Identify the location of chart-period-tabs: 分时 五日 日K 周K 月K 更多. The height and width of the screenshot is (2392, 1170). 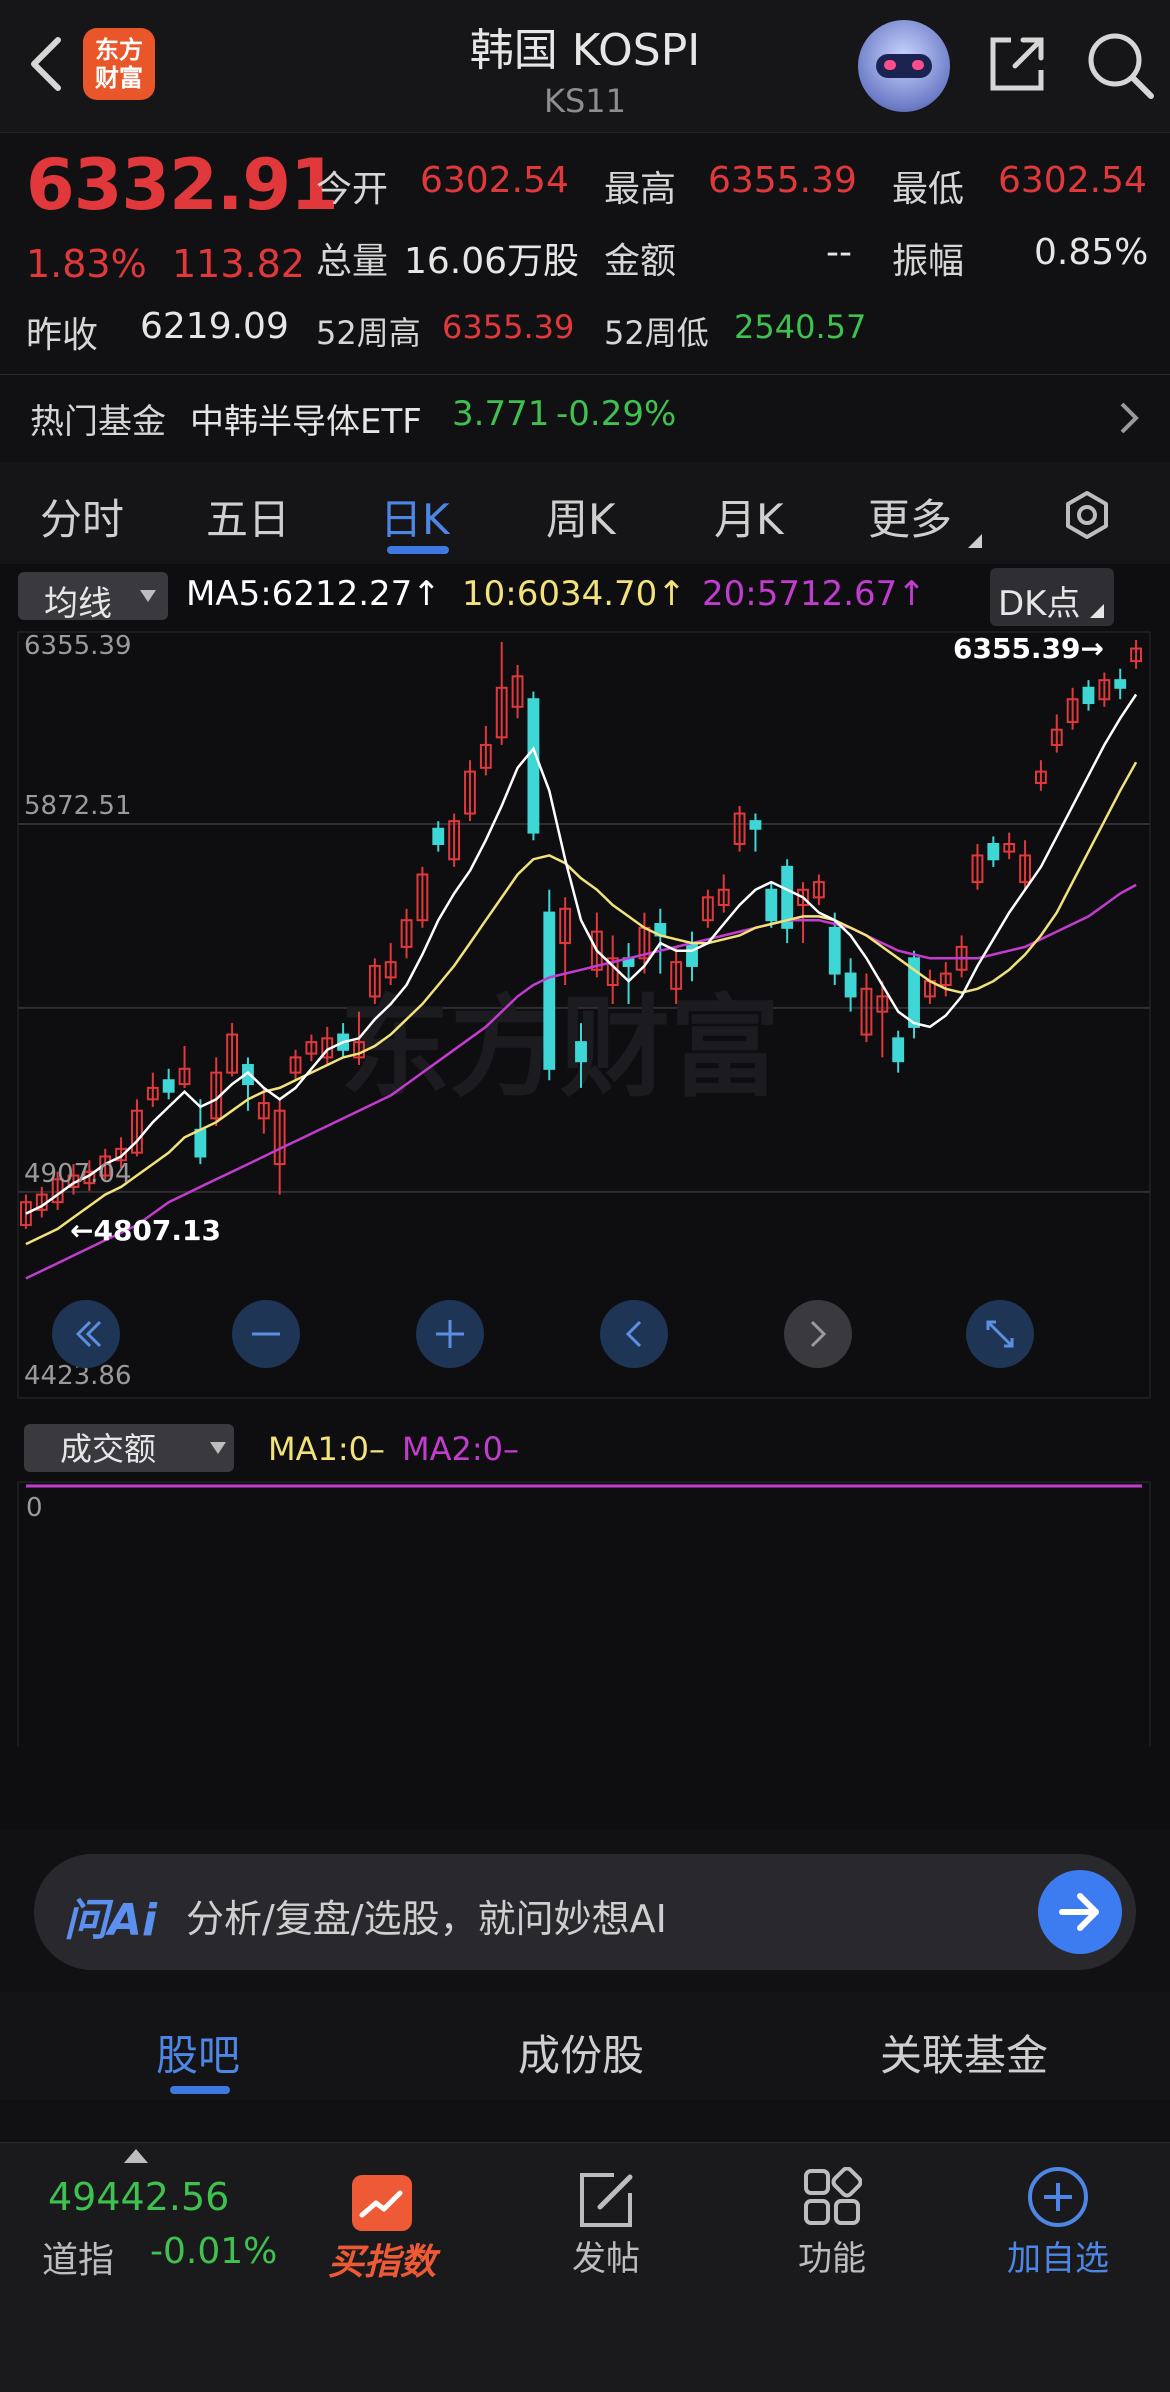
(585, 513).